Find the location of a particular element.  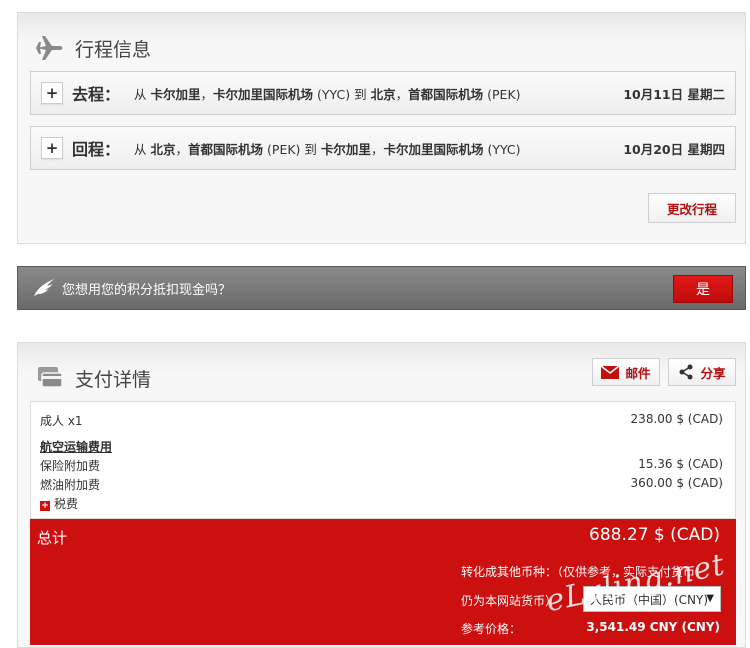

expand-return-button: + is located at coordinates (52, 148).